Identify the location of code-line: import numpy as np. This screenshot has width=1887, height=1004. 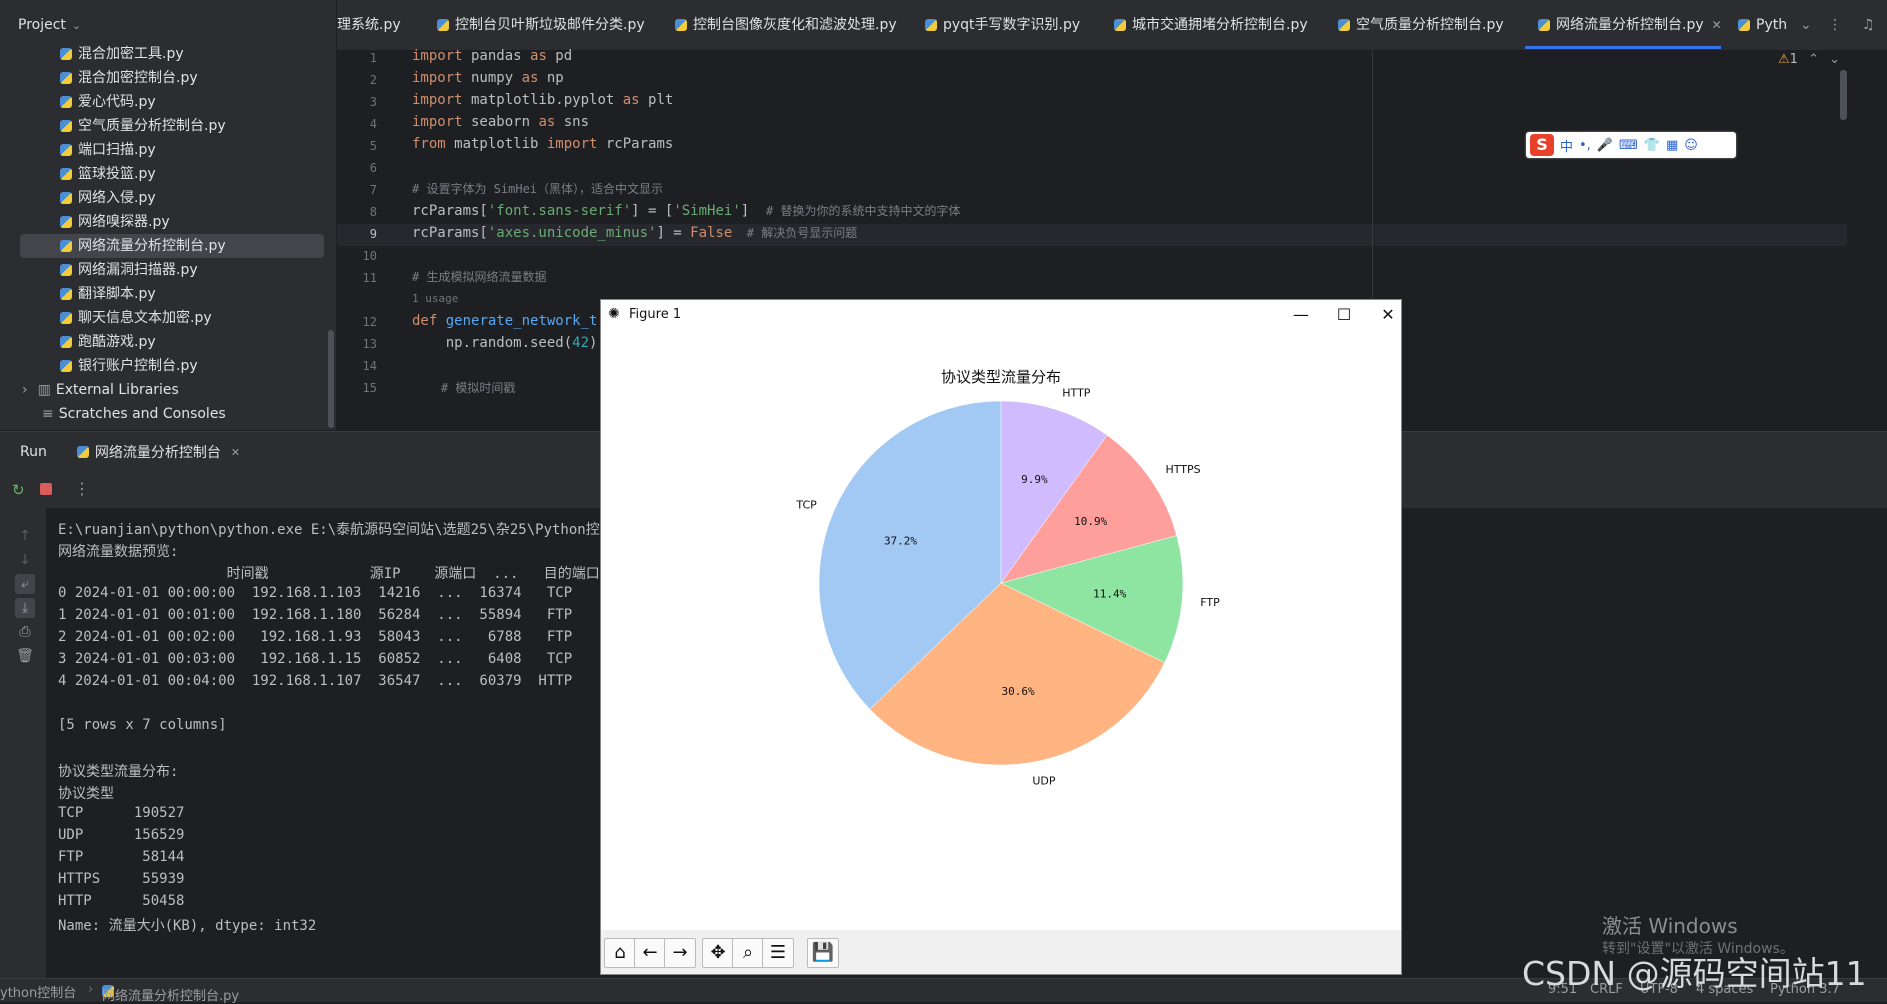
(488, 78).